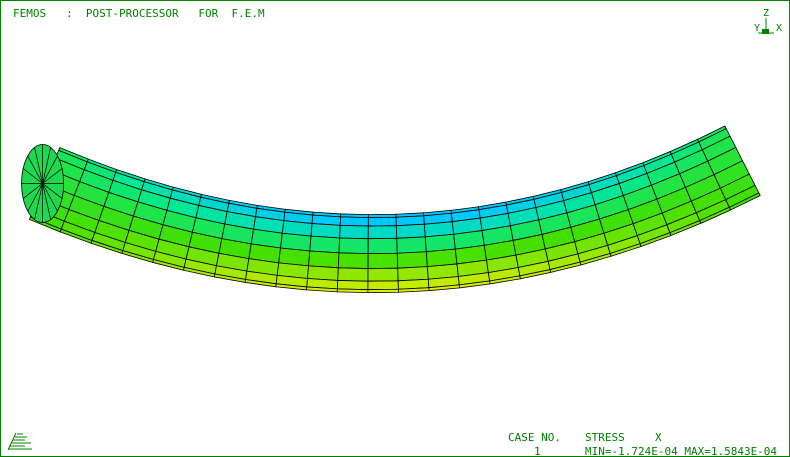 The image size is (790, 457). What do you see at coordinates (19, 441) in the screenshot?
I see `femos-logo` at bounding box center [19, 441].